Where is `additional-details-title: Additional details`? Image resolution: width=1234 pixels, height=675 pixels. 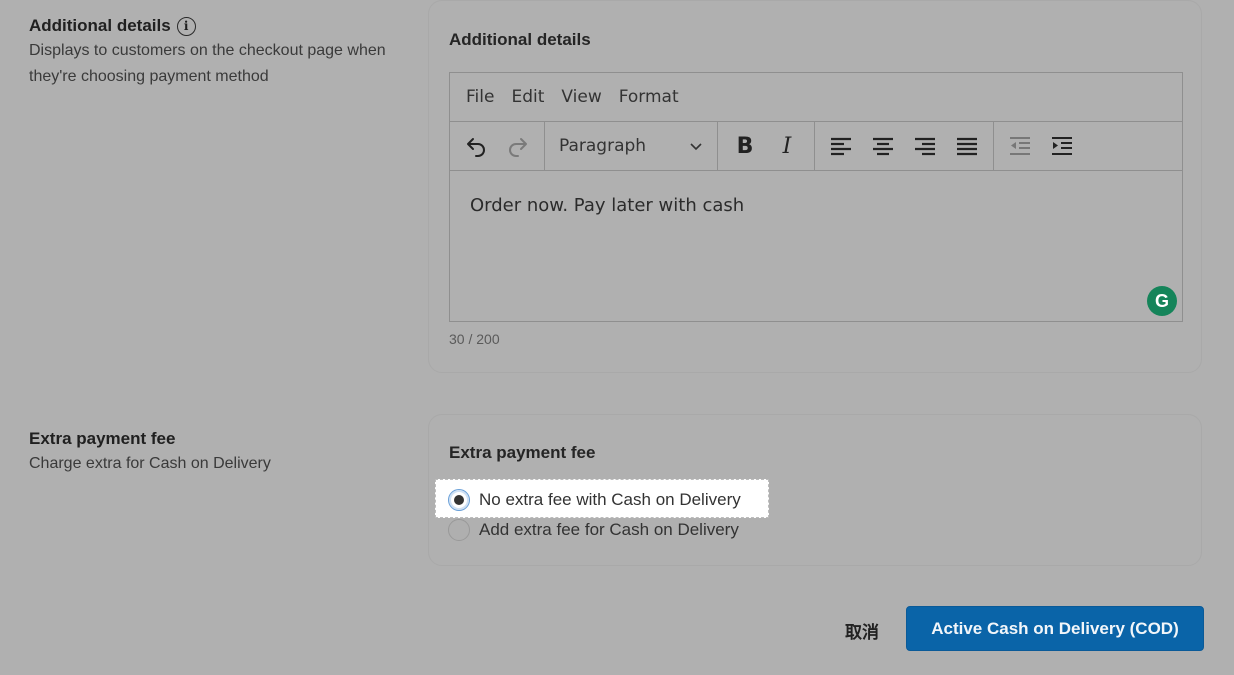 additional-details-title: Additional details is located at coordinates (100, 25).